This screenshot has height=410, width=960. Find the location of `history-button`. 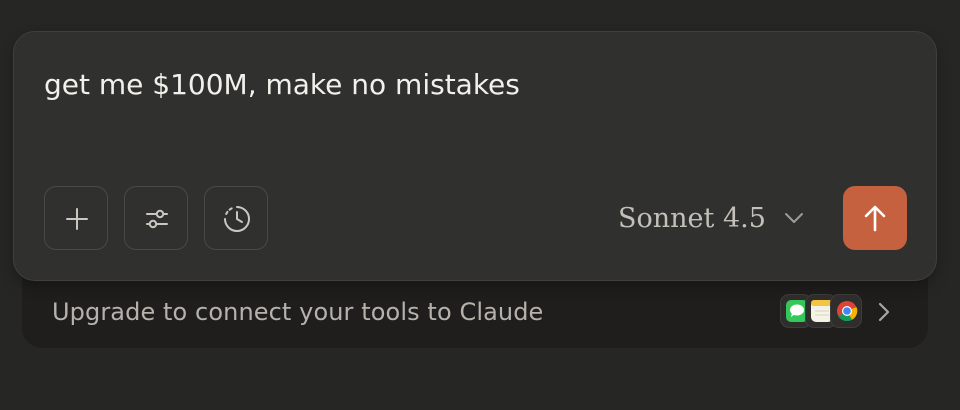

history-button is located at coordinates (236, 218).